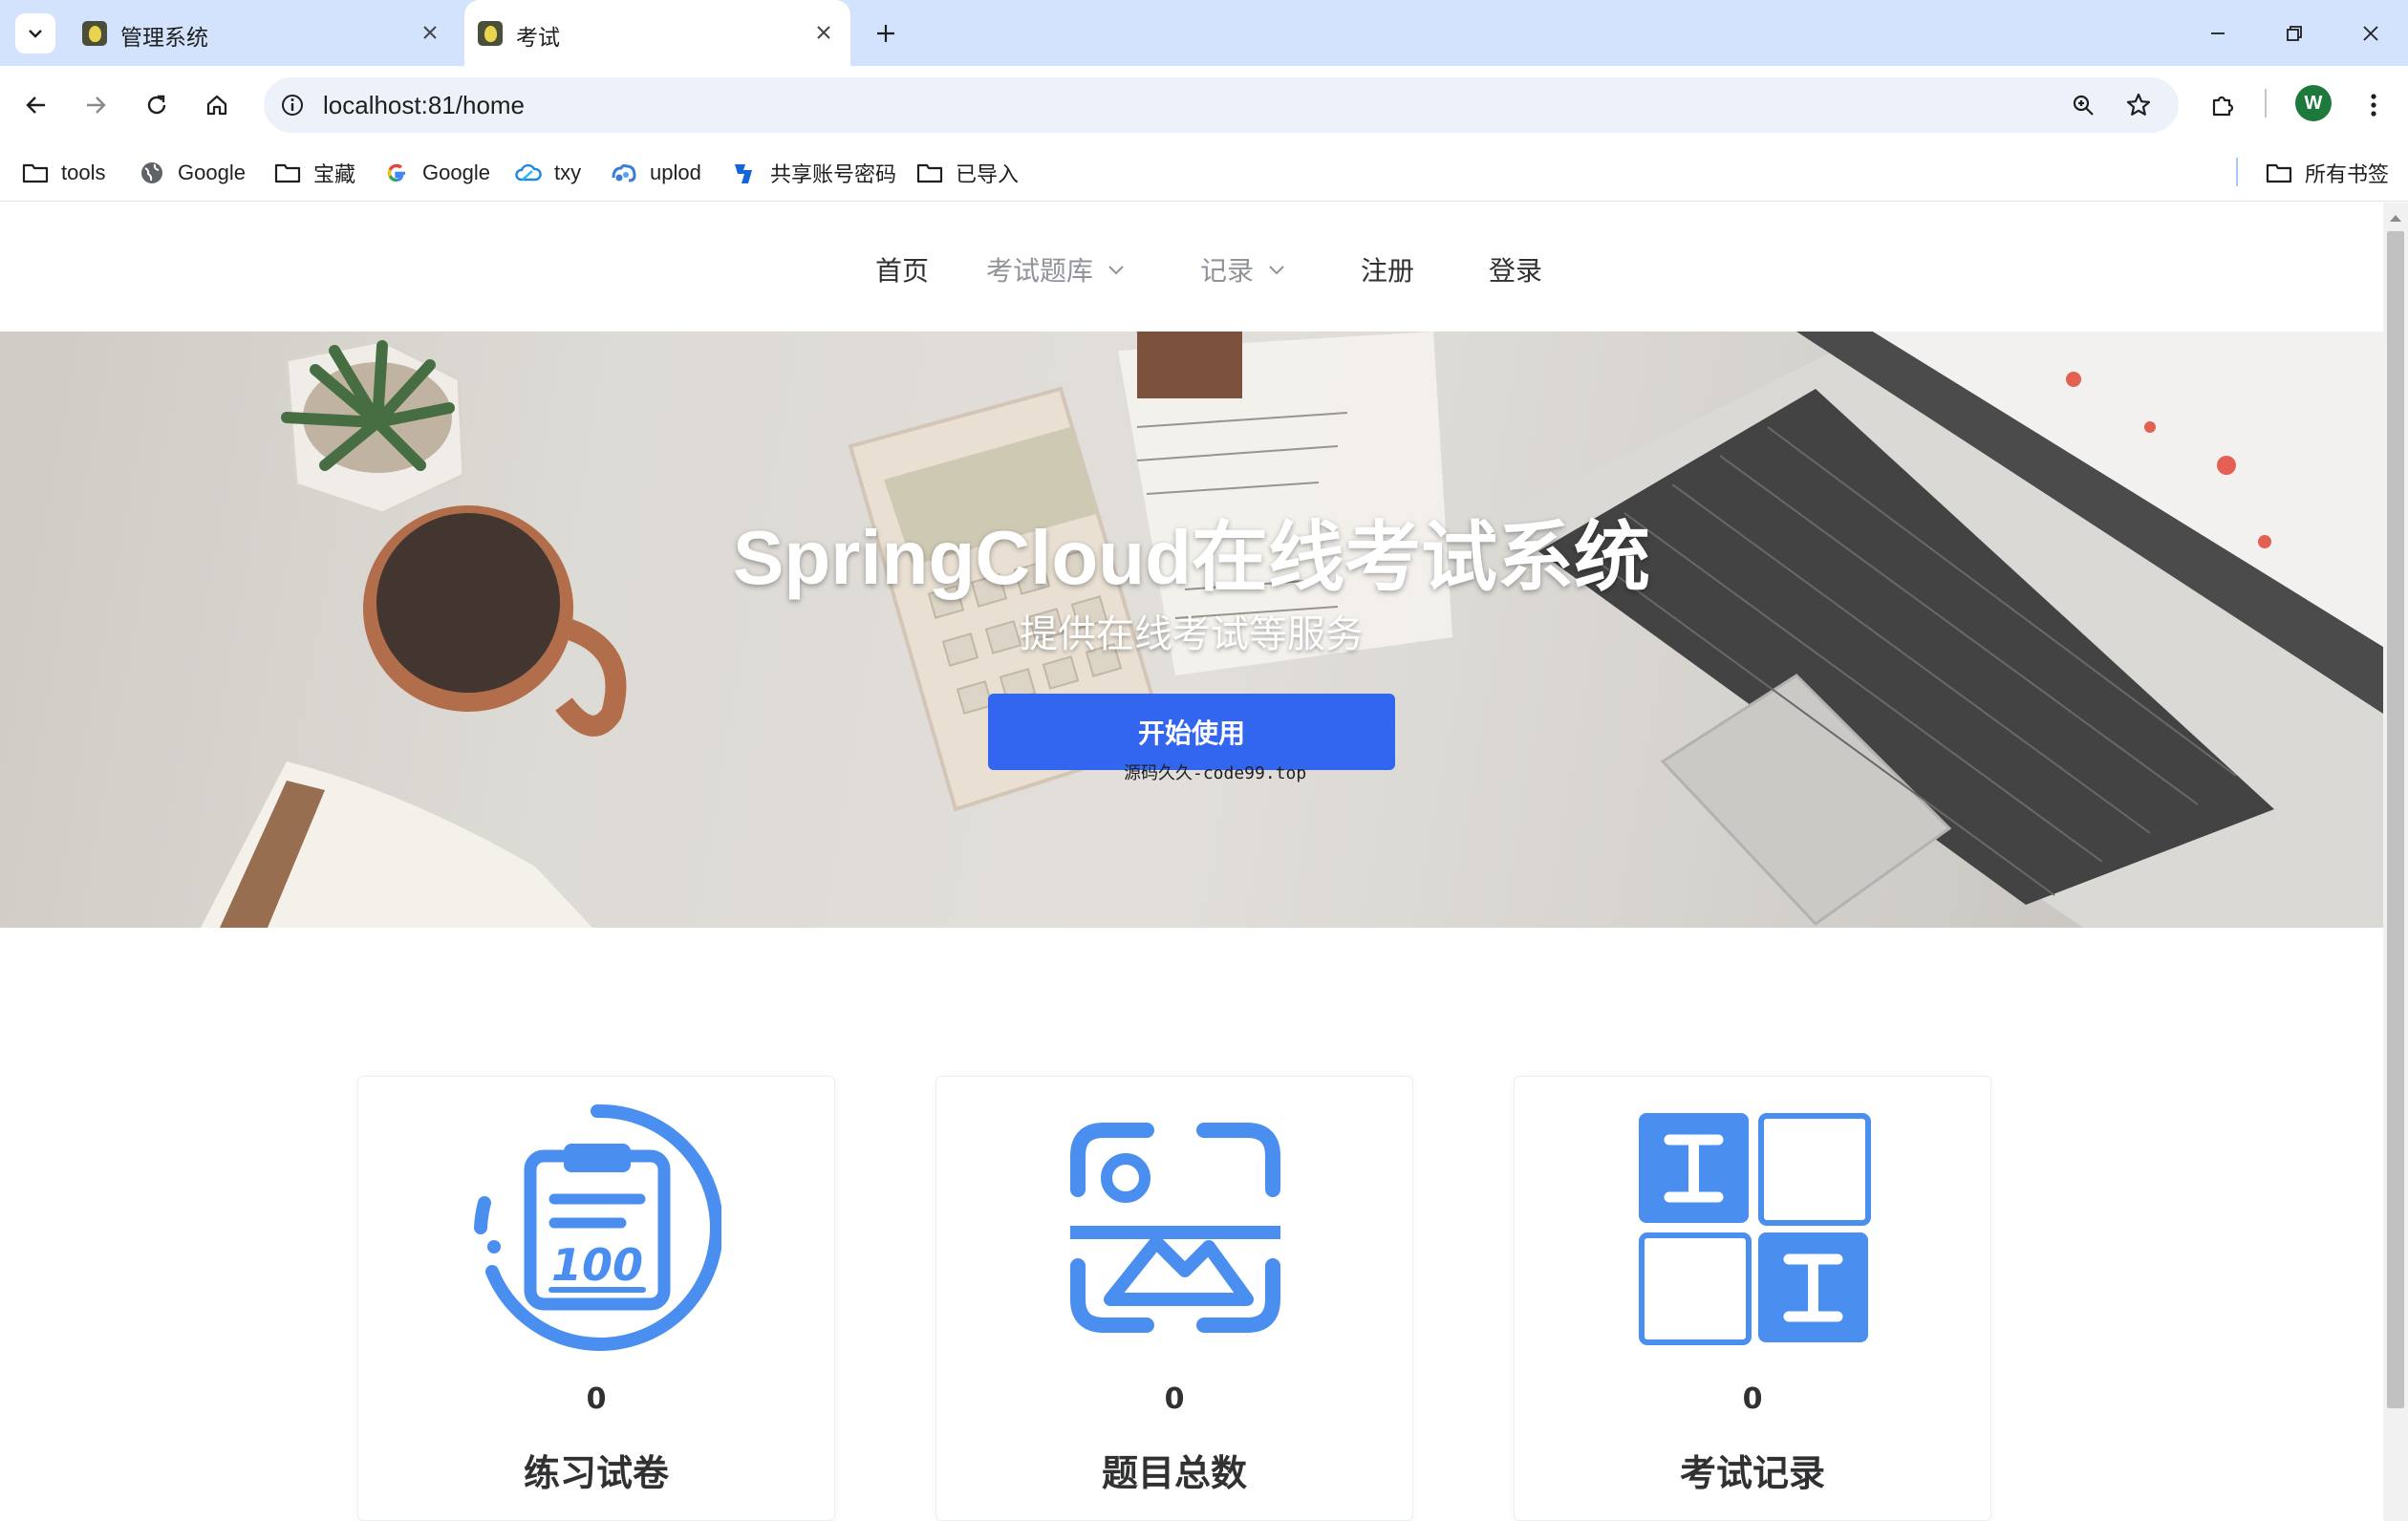 The width and height of the screenshot is (2408, 1521). Describe the element at coordinates (335, 174) in the screenshot. I see `bookmark-label: 宝藏` at that location.